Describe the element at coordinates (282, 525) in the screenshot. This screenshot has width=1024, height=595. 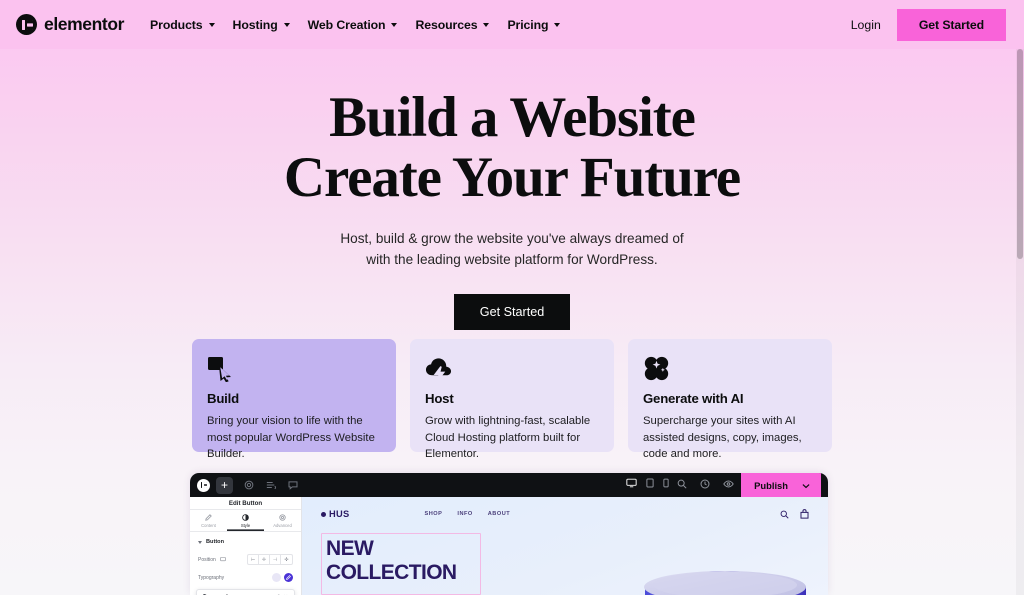
I see `tab-label: Advanced` at that location.